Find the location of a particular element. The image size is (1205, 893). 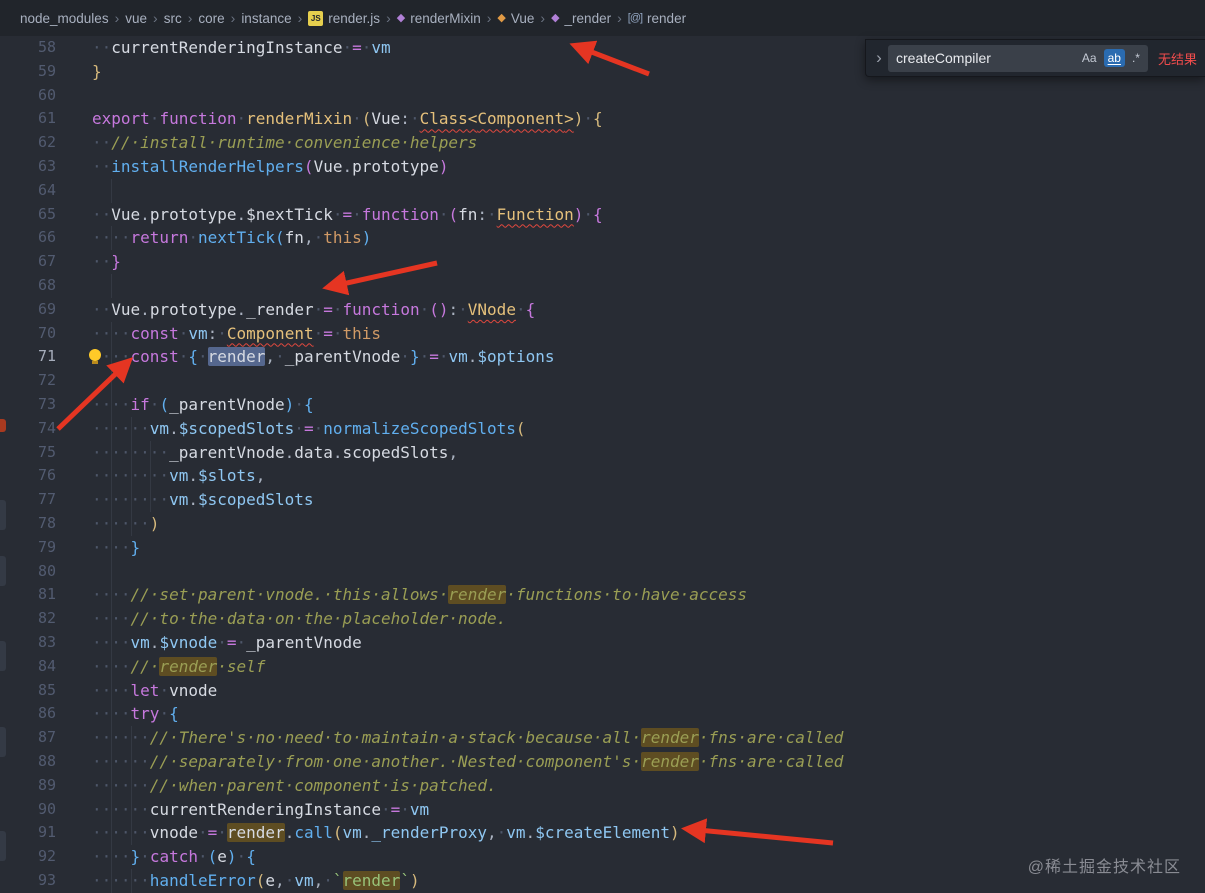

line-number: 88 is located at coordinates (46, 760).